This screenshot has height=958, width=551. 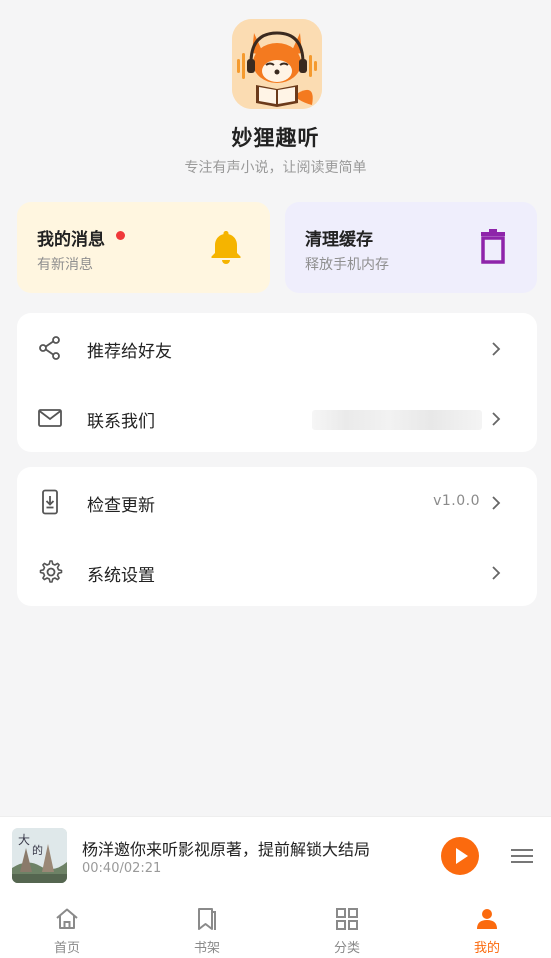 I want to click on menu-item-label: 推荐给好友, so click(x=129, y=352).